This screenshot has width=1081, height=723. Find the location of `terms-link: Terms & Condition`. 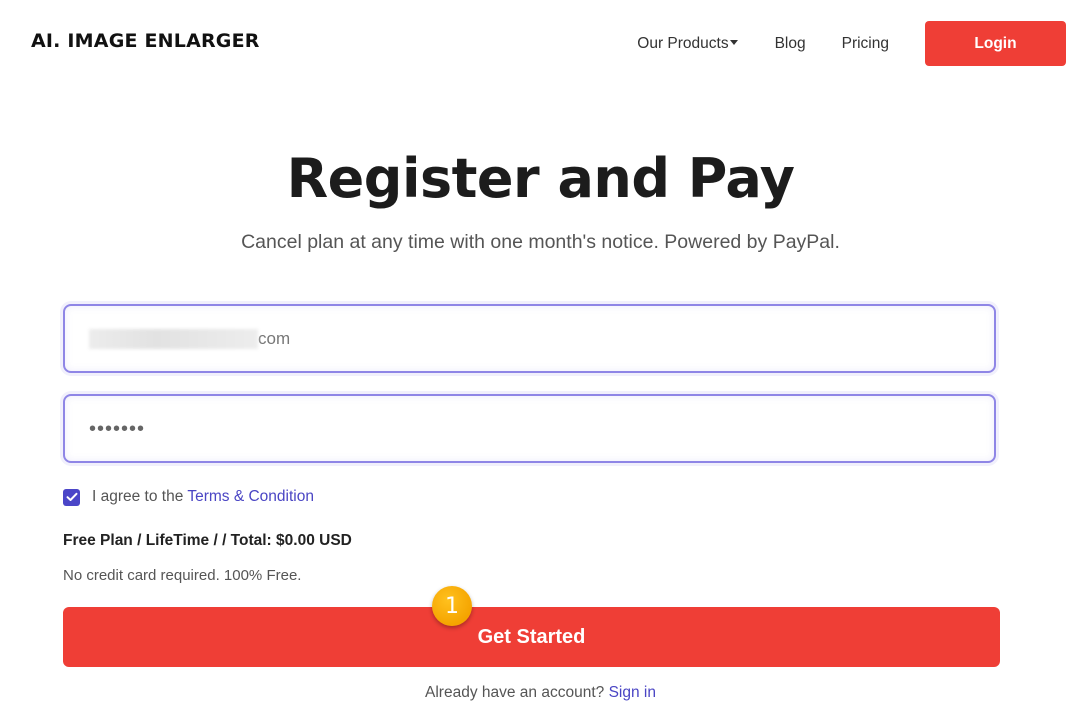

terms-link: Terms & Condition is located at coordinates (250, 497).